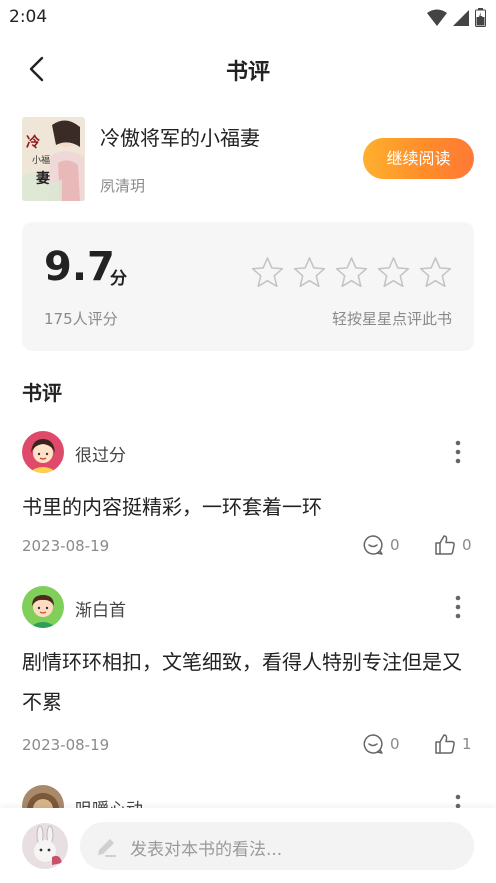  I want to click on status-icons, so click(456, 17).